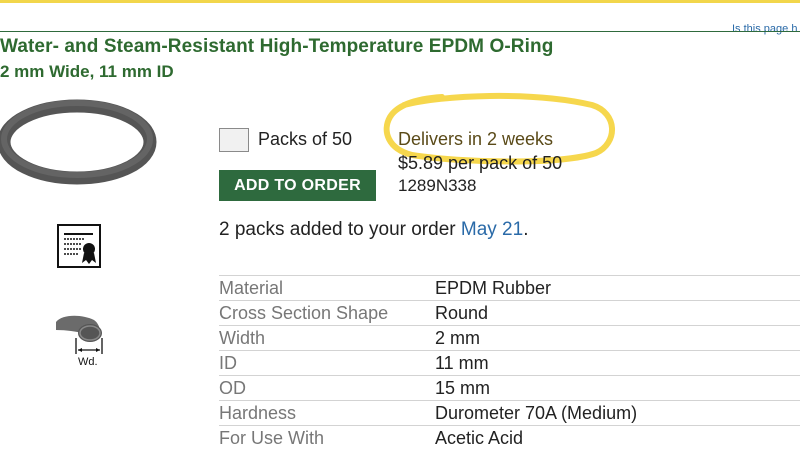 The width and height of the screenshot is (800, 450). Describe the element at coordinates (304, 313) in the screenshot. I see `spec-name: Cross Section Shape` at that location.